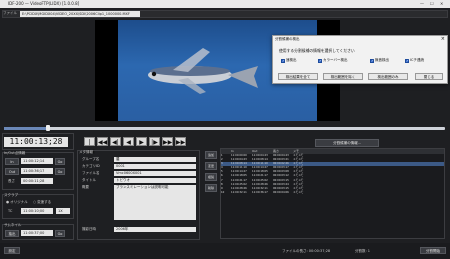 This screenshot has height=259, width=450. Describe the element at coordinates (12, 161) in the screenshot. I see `set-in-button: In` at that location.